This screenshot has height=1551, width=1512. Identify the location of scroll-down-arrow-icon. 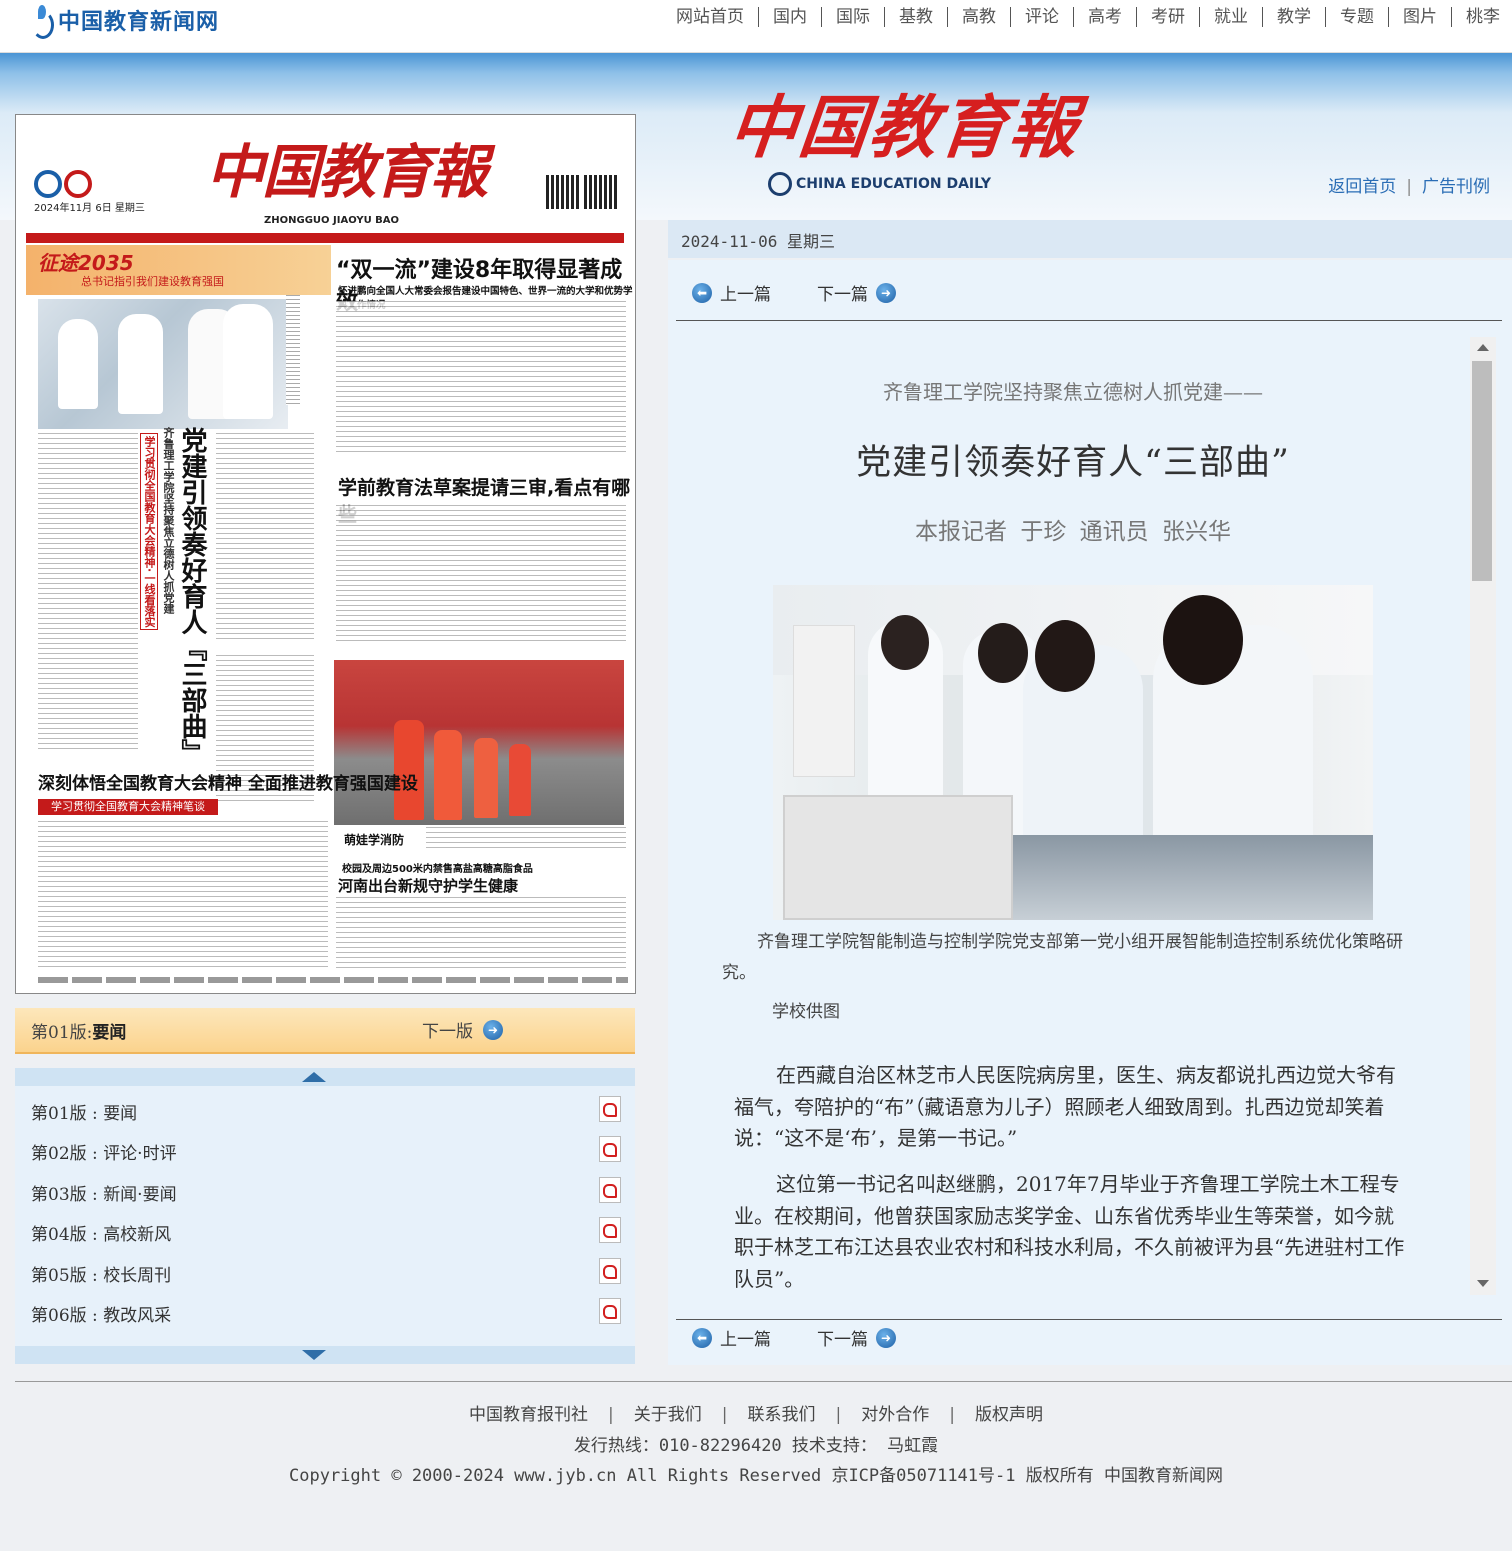
(1483, 1283).